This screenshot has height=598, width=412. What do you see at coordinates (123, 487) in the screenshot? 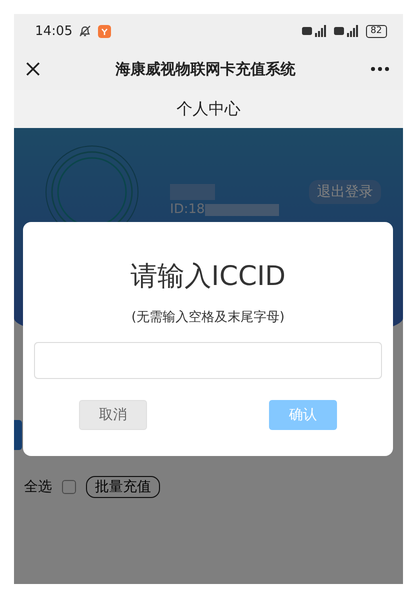
I see `batch-recharge-button: 批量充值` at bounding box center [123, 487].